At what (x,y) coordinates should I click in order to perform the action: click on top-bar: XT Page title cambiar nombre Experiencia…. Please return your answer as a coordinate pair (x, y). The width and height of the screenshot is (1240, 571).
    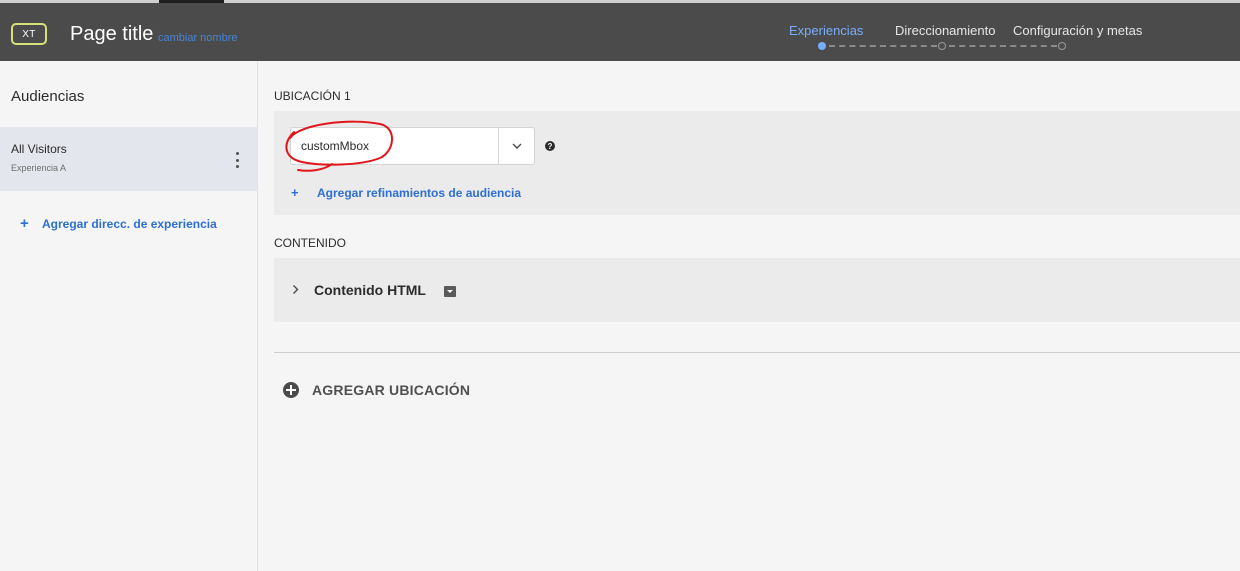
    Looking at the image, I should click on (620, 30).